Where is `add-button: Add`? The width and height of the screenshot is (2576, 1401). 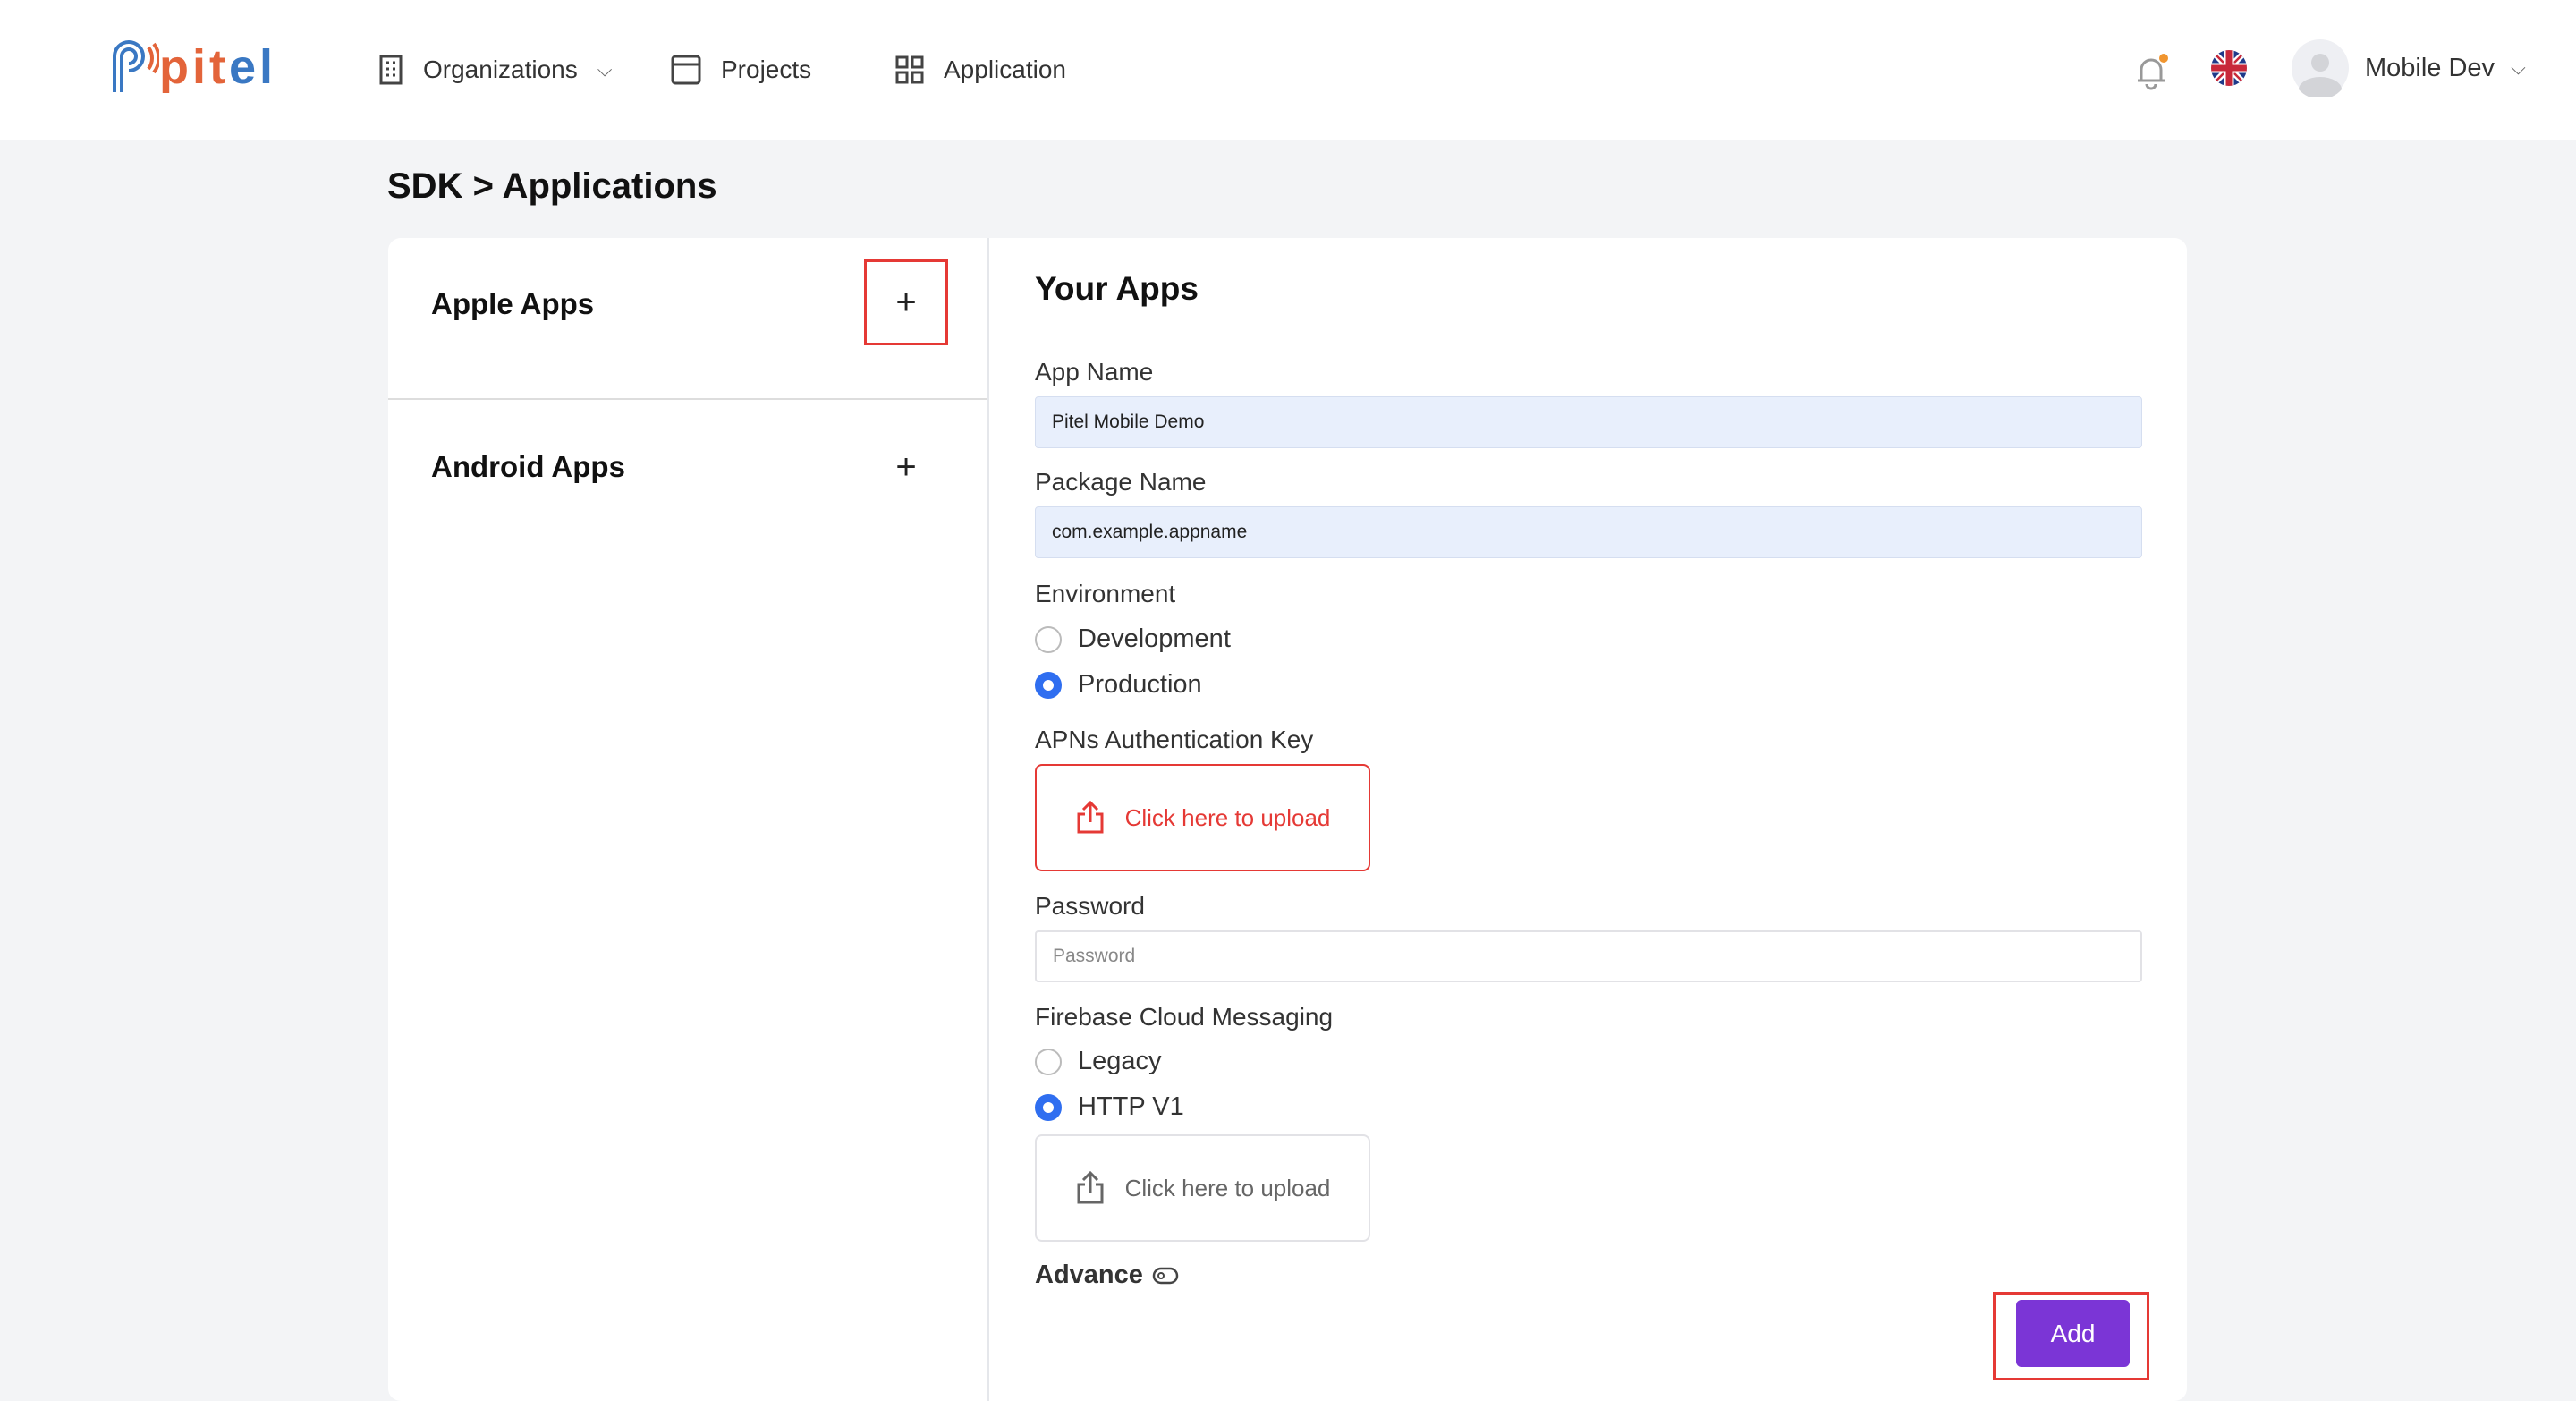 add-button: Add is located at coordinates (2073, 1333).